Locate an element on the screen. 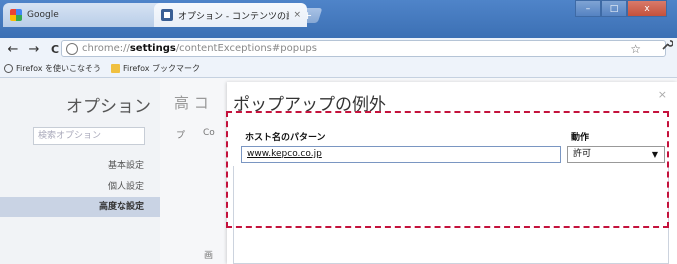 This screenshot has height=264, width=677. background-text: 画 is located at coordinates (209, 256).